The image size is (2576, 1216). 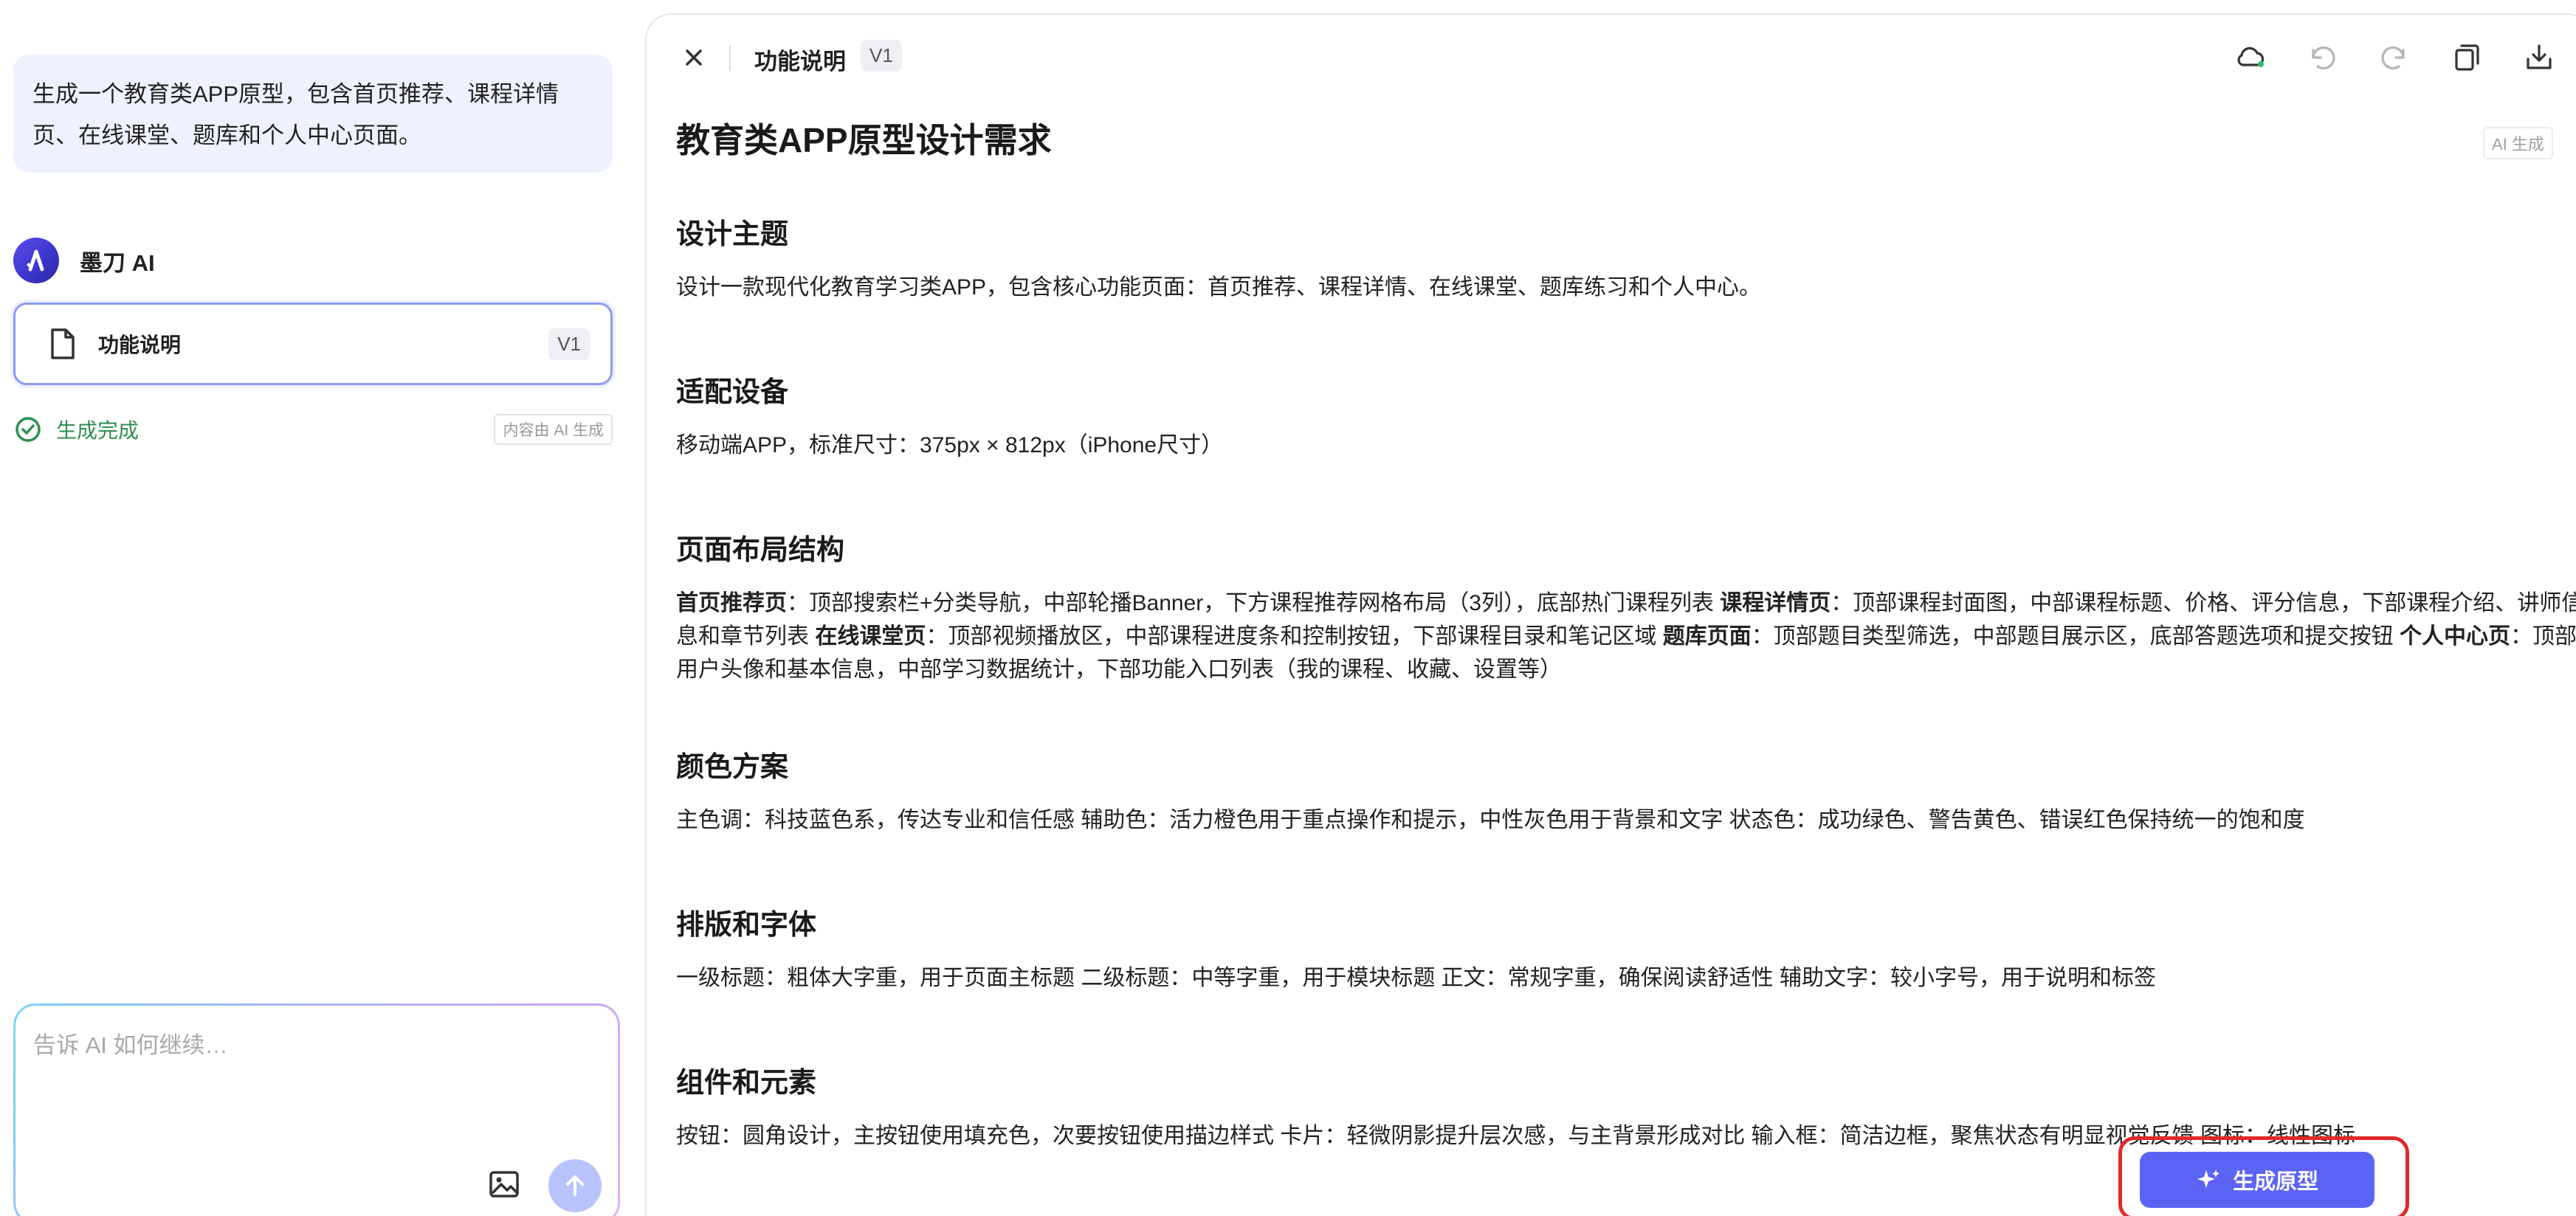 What do you see at coordinates (314, 1070) in the screenshot?
I see `prompt-input` at bounding box center [314, 1070].